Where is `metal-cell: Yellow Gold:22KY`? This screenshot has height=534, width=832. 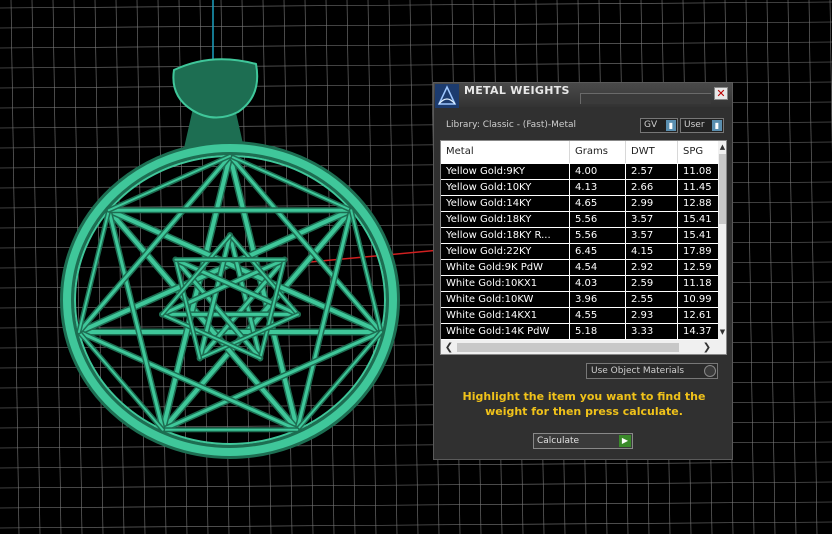
metal-cell: Yellow Gold:22KY is located at coordinates (505, 251).